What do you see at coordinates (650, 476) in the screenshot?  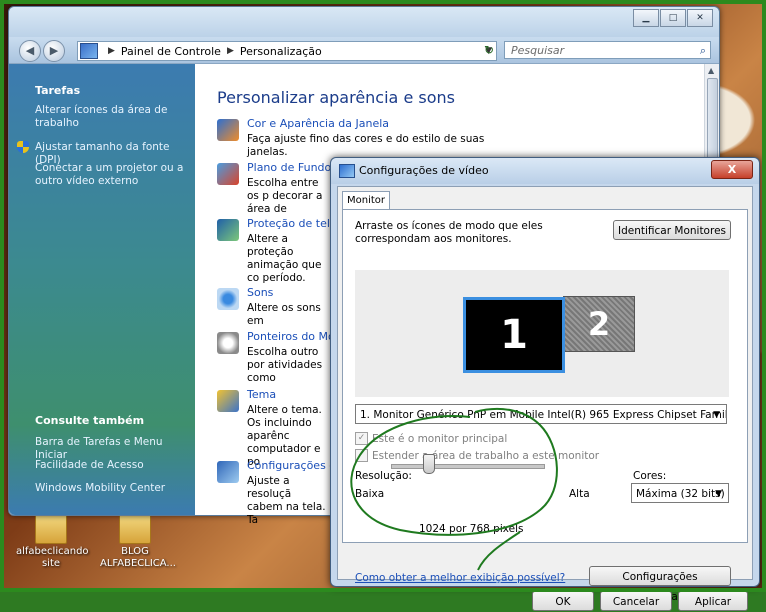 I see `colors-label: Cores:` at bounding box center [650, 476].